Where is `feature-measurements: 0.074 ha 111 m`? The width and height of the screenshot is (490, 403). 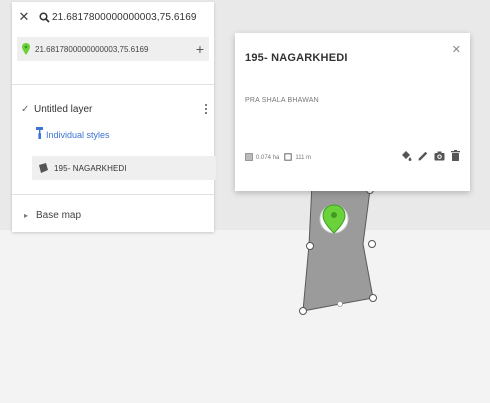
feature-measurements: 0.074 ha 111 m is located at coordinates (280, 158).